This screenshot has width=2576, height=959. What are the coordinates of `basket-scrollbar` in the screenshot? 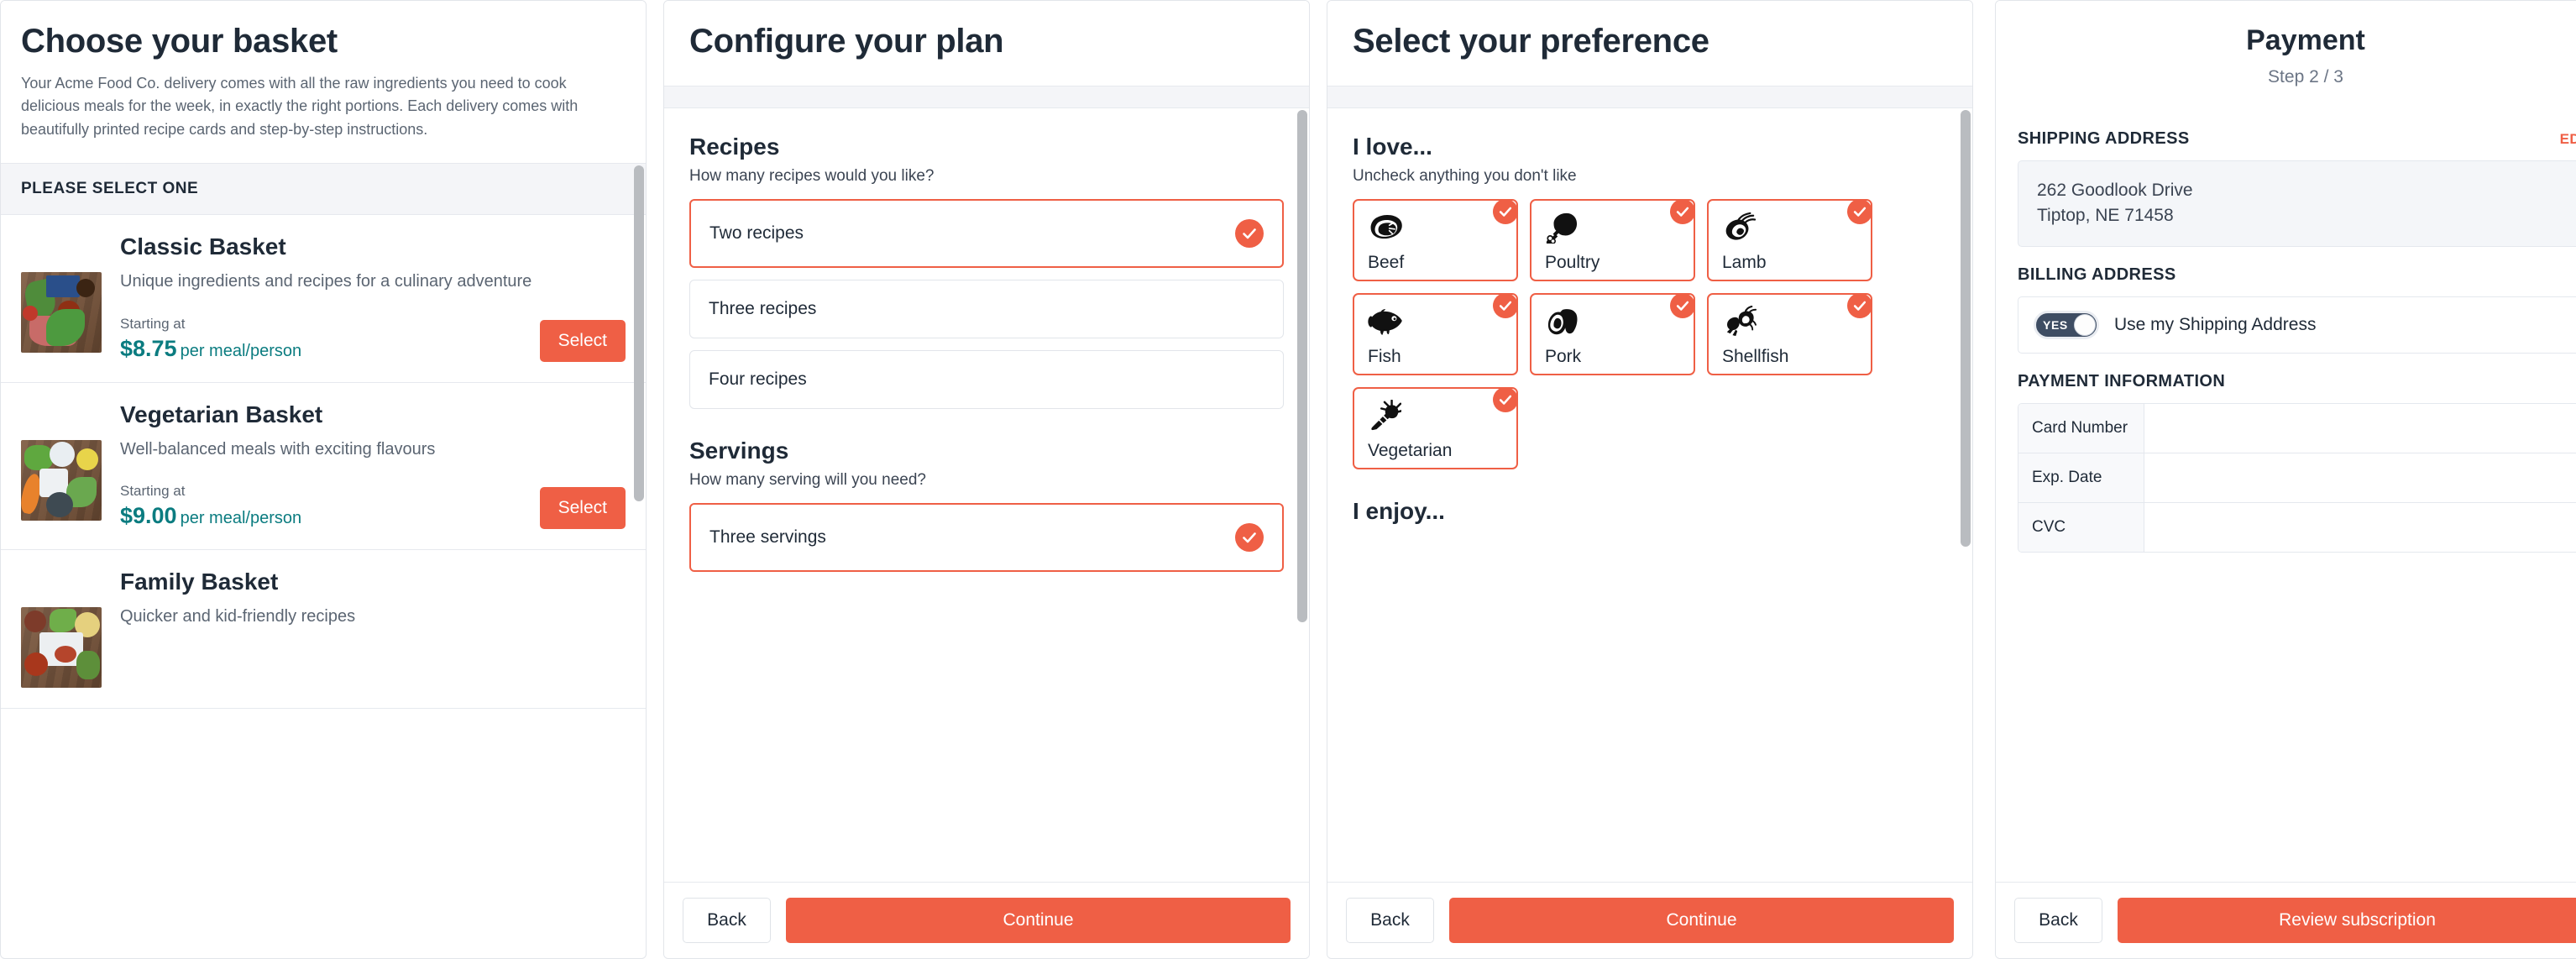 It's located at (639, 333).